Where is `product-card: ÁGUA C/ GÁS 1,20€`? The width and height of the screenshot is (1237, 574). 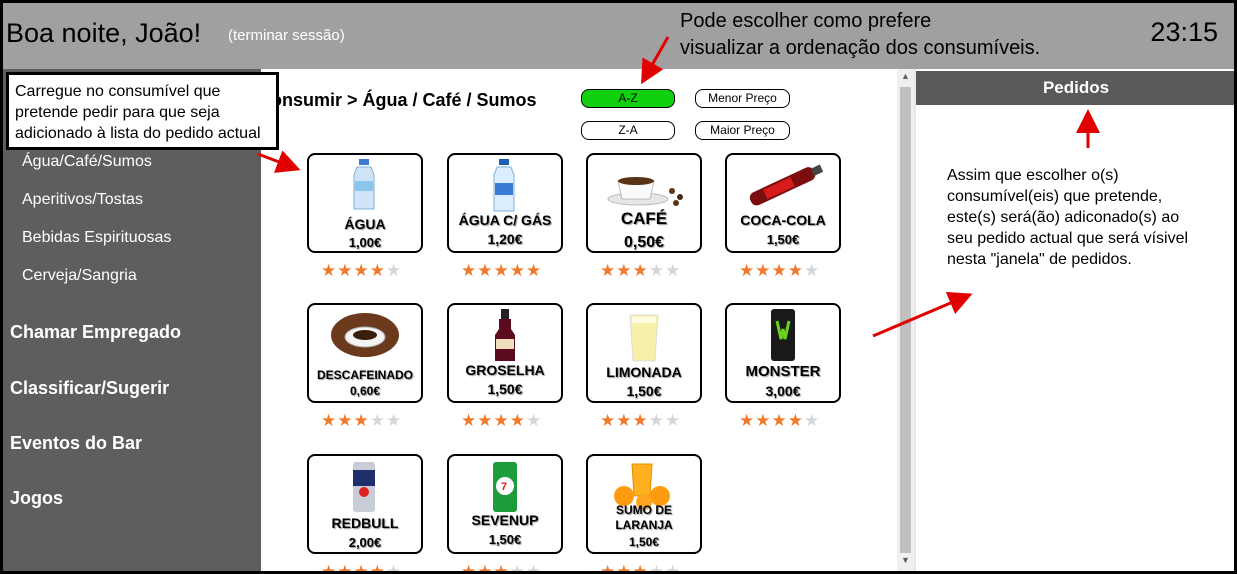 product-card: ÁGUA C/ GÁS 1,20€ is located at coordinates (505, 203).